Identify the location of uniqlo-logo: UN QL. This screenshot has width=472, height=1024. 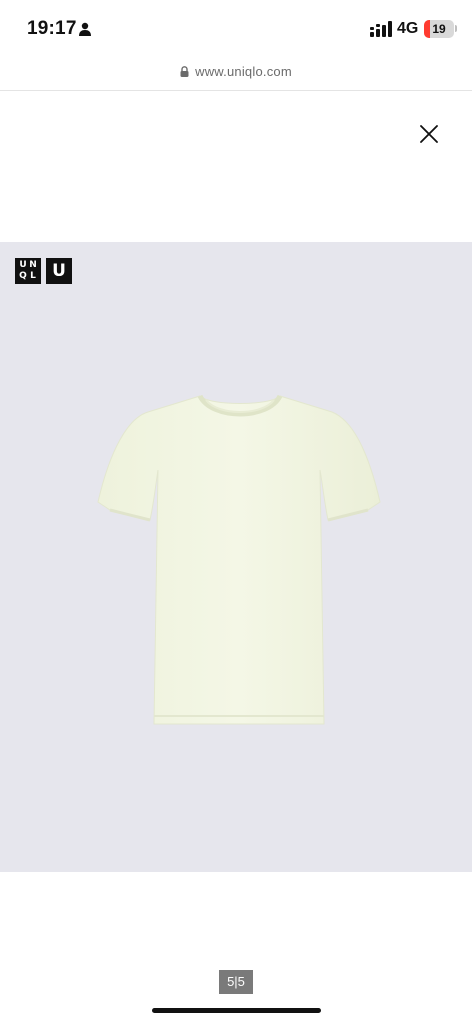
(28, 271).